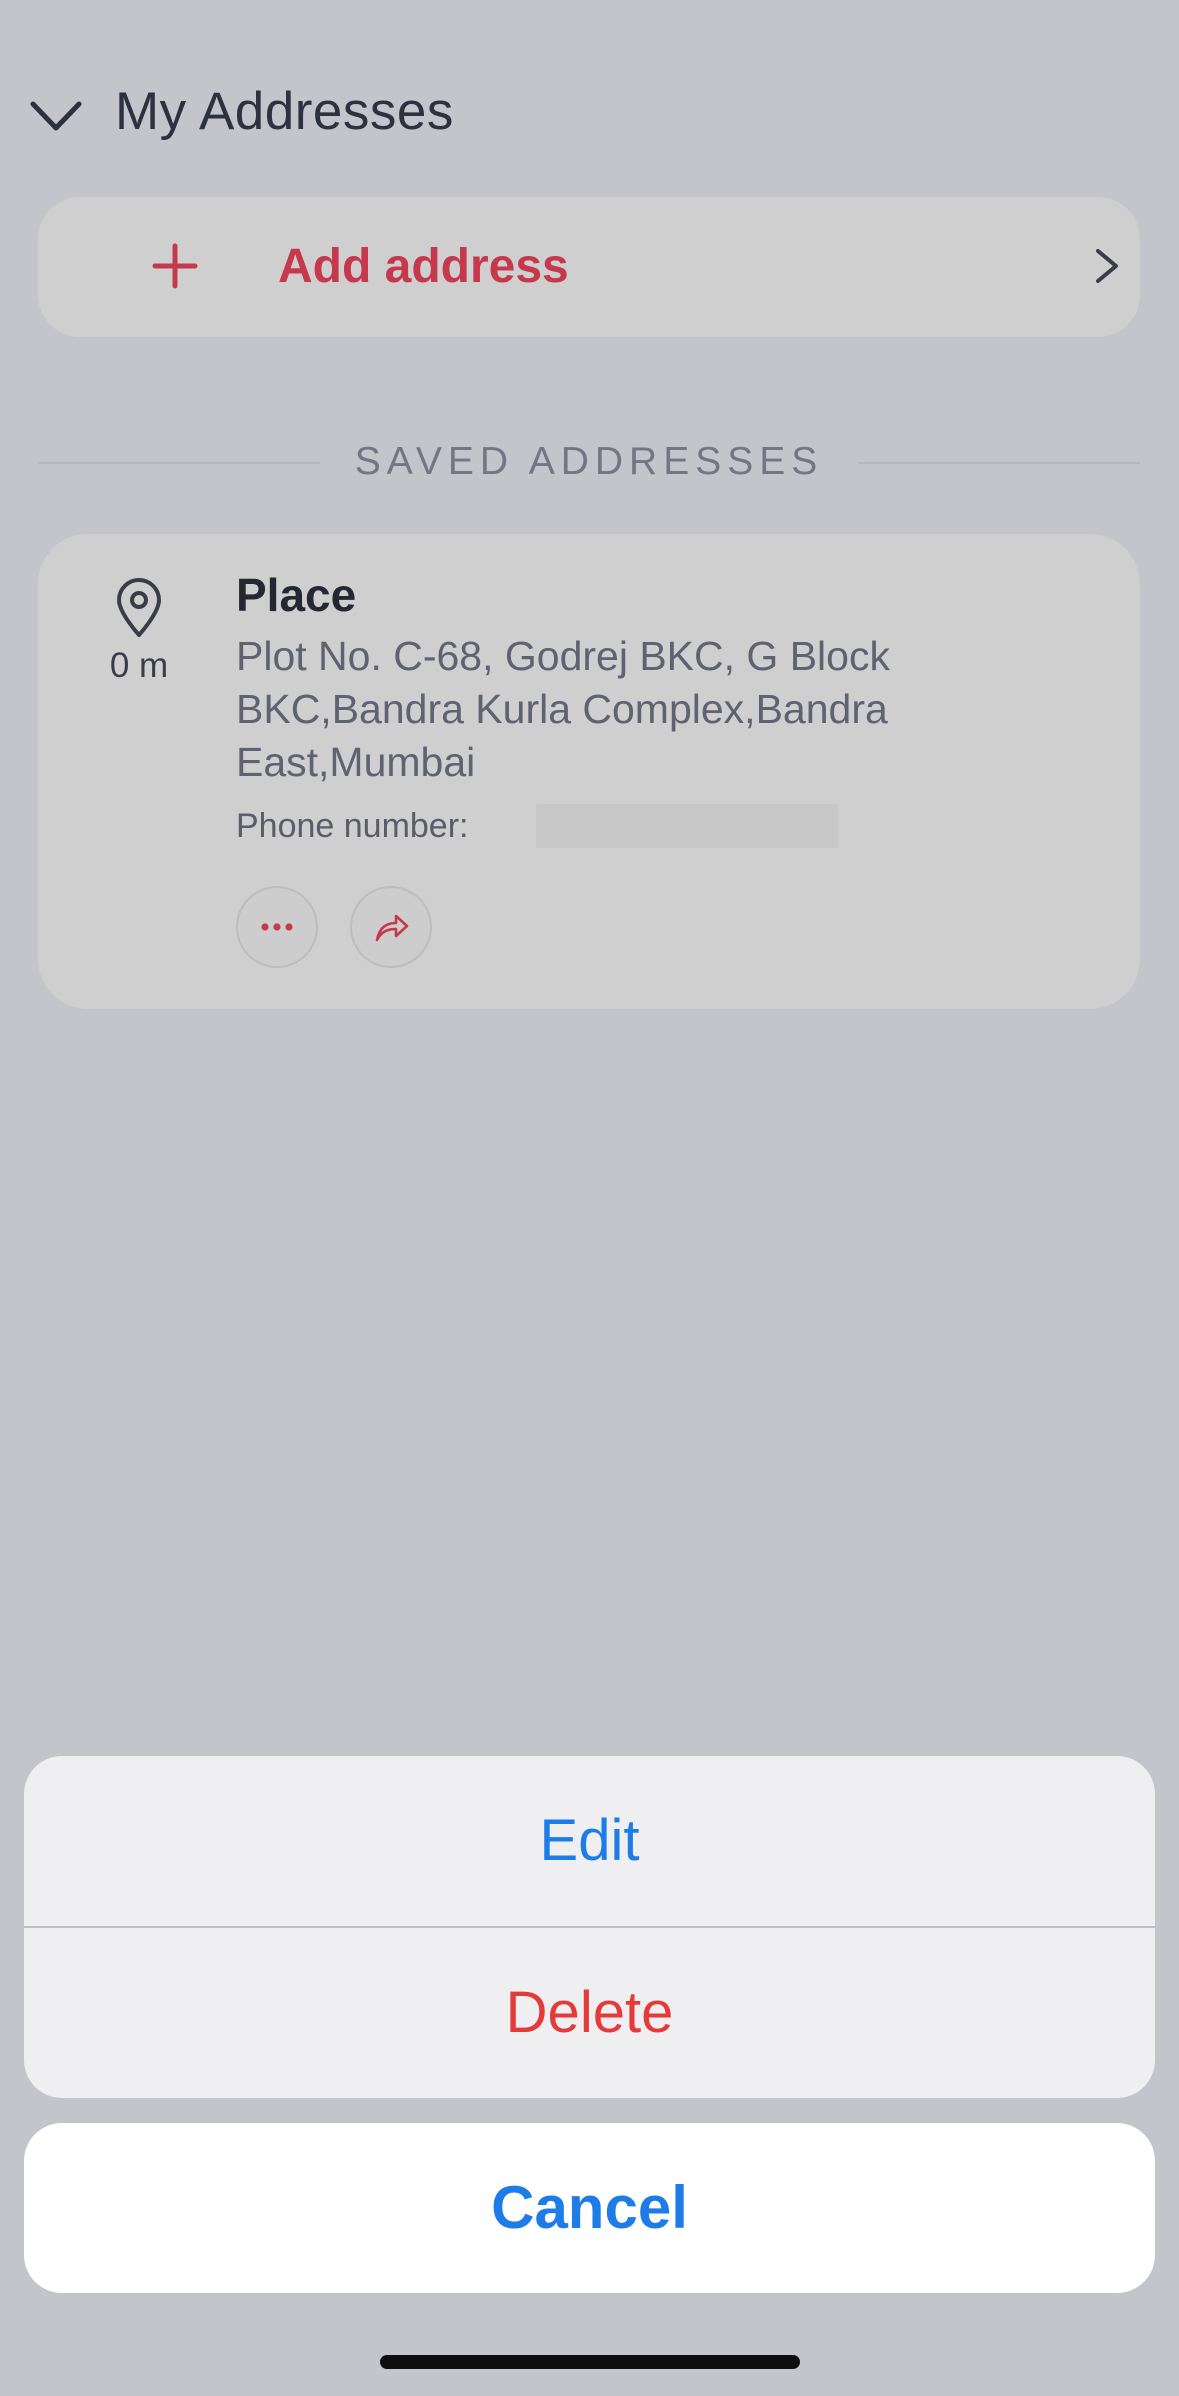 The height and width of the screenshot is (2396, 1179). Describe the element at coordinates (175, 266) in the screenshot. I see `plus-icon` at that location.